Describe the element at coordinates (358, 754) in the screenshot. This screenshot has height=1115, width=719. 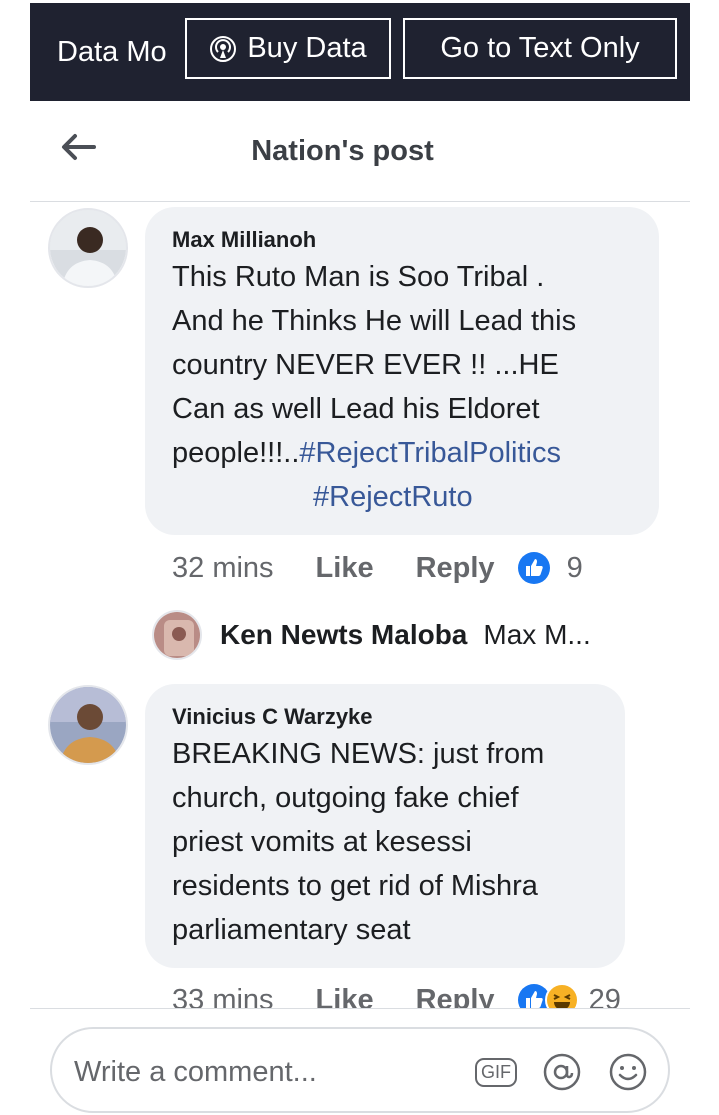
I see `comment-line: BREAKING NEWS: just from` at that location.